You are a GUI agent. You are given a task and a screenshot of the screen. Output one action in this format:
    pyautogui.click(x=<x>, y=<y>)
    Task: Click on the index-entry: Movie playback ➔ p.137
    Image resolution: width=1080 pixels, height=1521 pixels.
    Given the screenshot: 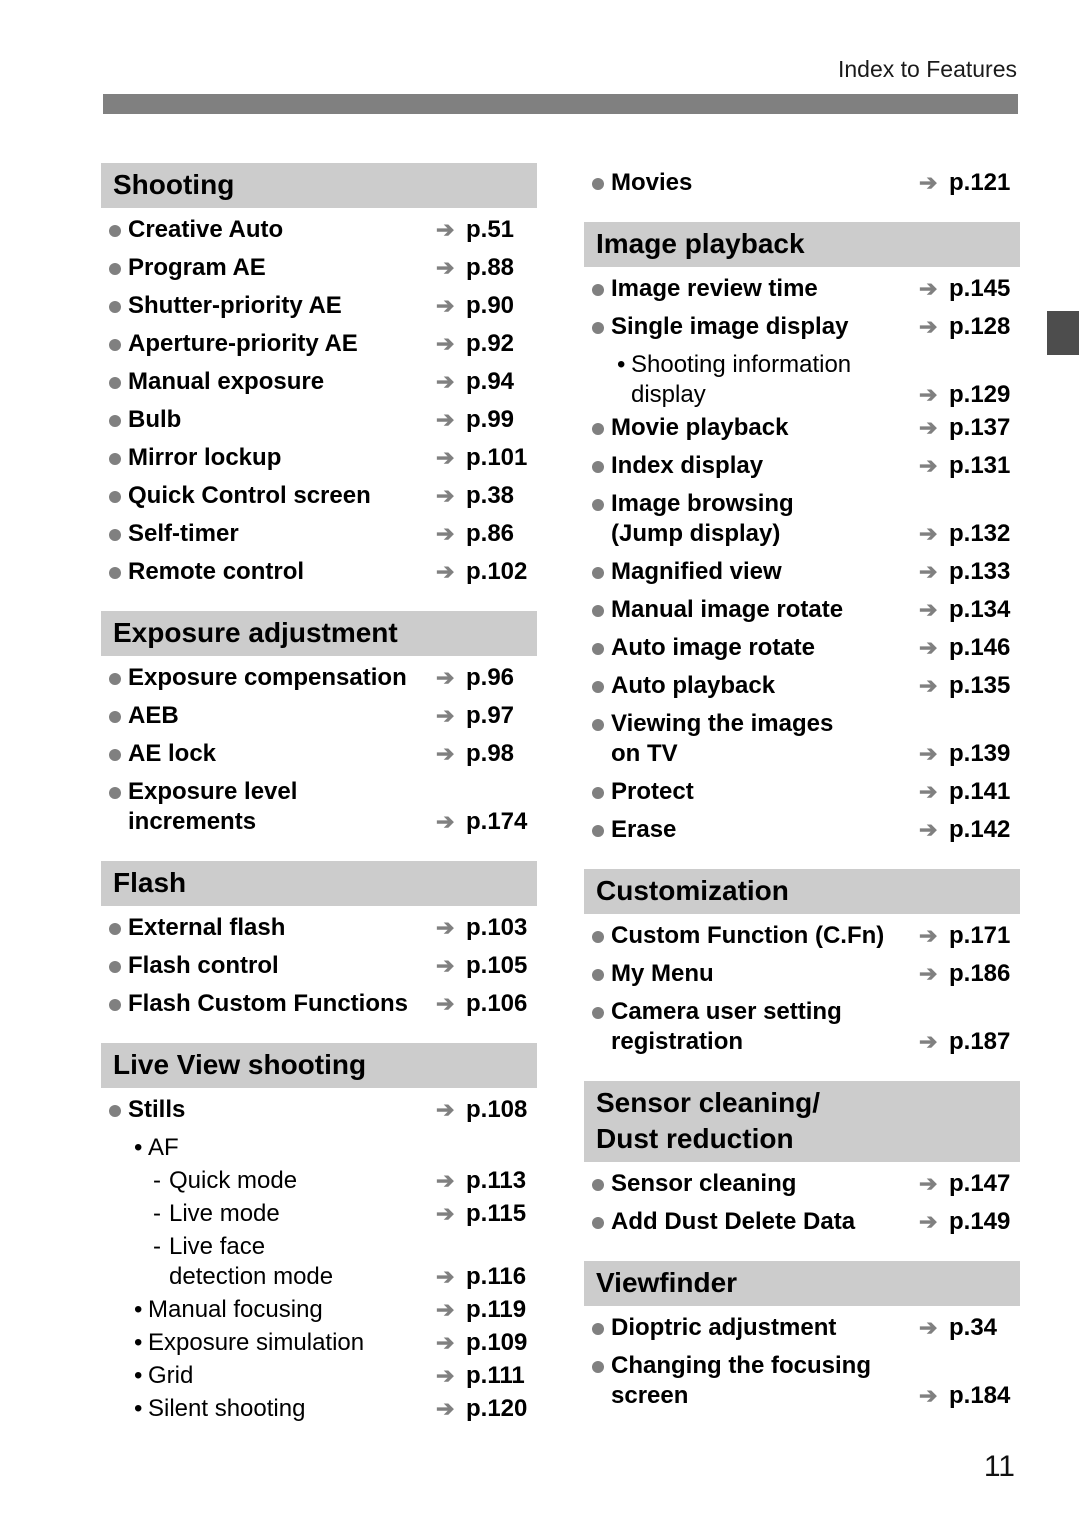 What is the action you would take?
    pyautogui.click(x=802, y=428)
    